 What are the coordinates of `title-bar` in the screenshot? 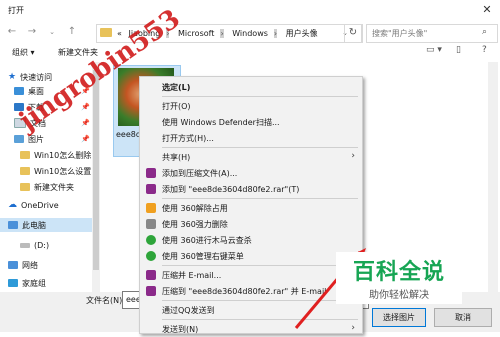 It's located at (250, 10).